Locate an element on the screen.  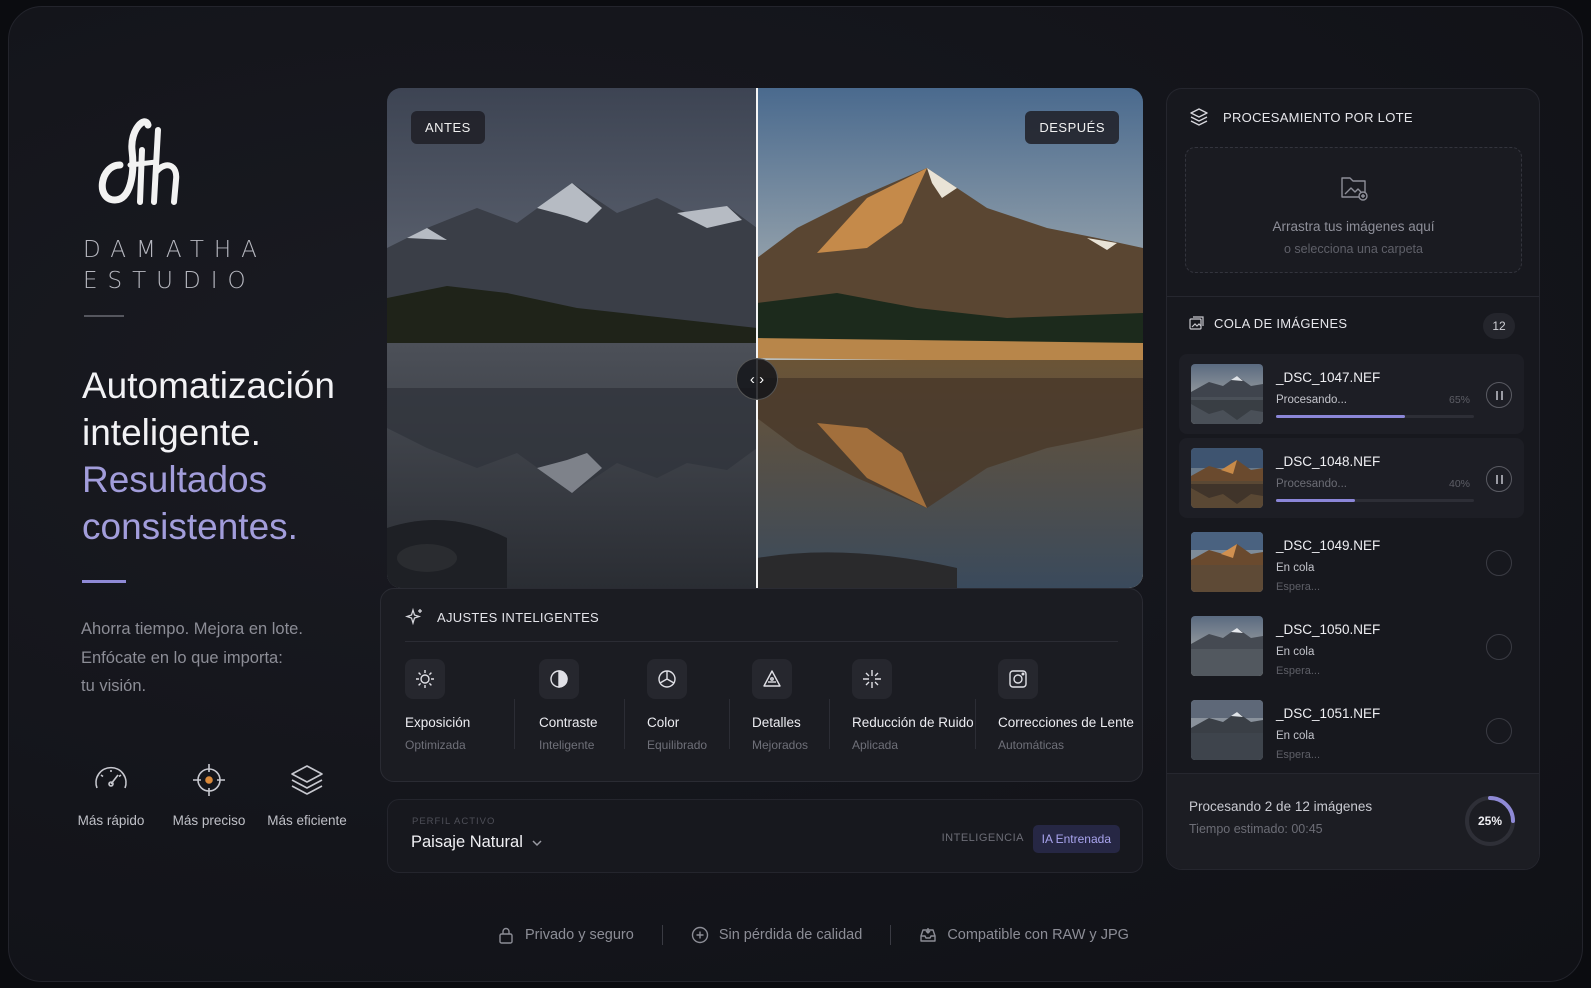
footer-item-quality: Sin pérdida de calidad is located at coordinates (777, 935).